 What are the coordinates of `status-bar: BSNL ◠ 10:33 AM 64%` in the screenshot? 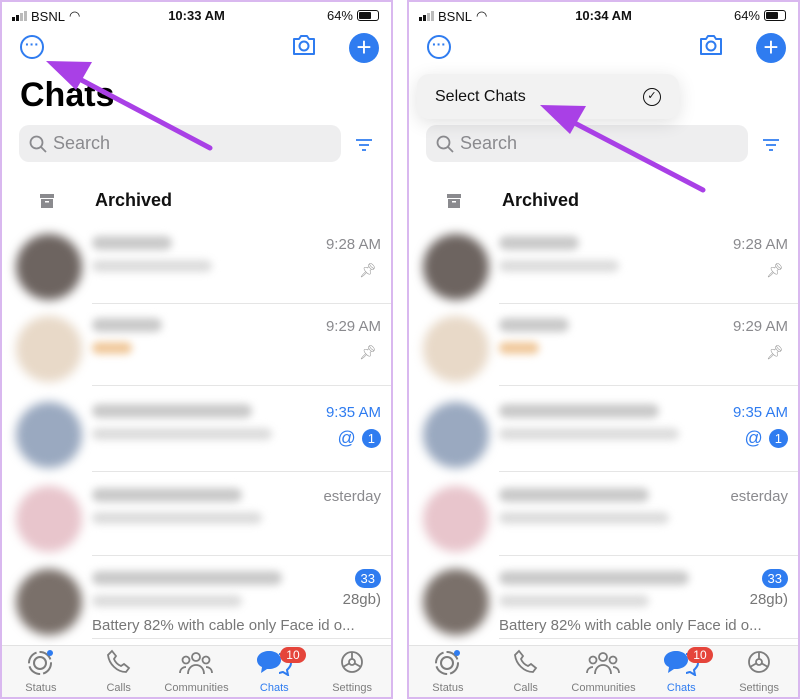 It's located at (196, 16).